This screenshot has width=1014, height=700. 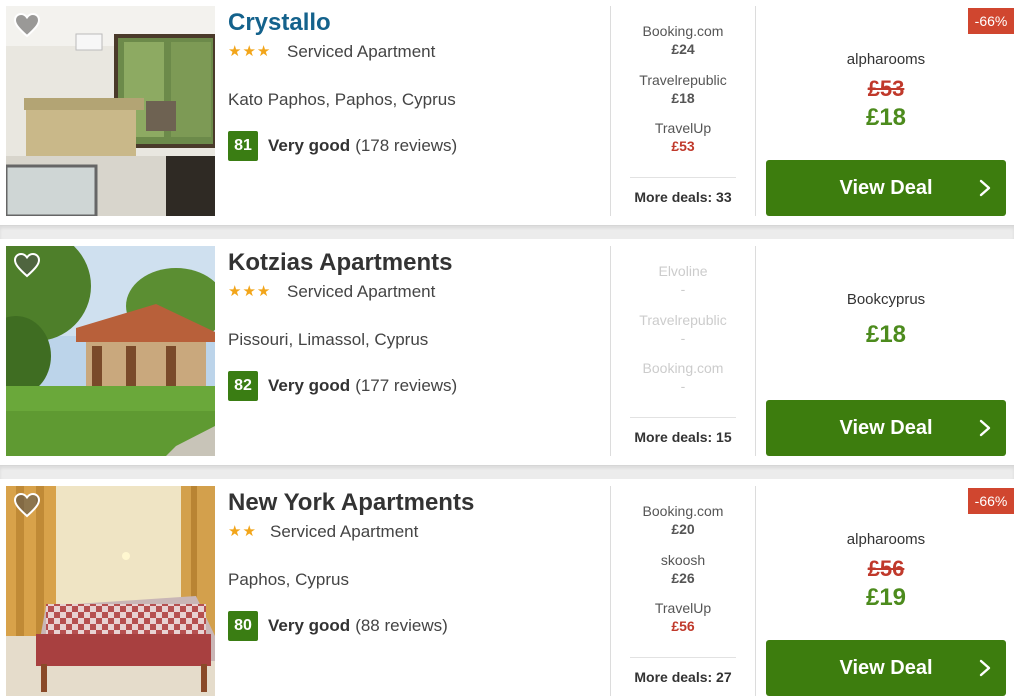 I want to click on original-price: £56, so click(x=886, y=569).